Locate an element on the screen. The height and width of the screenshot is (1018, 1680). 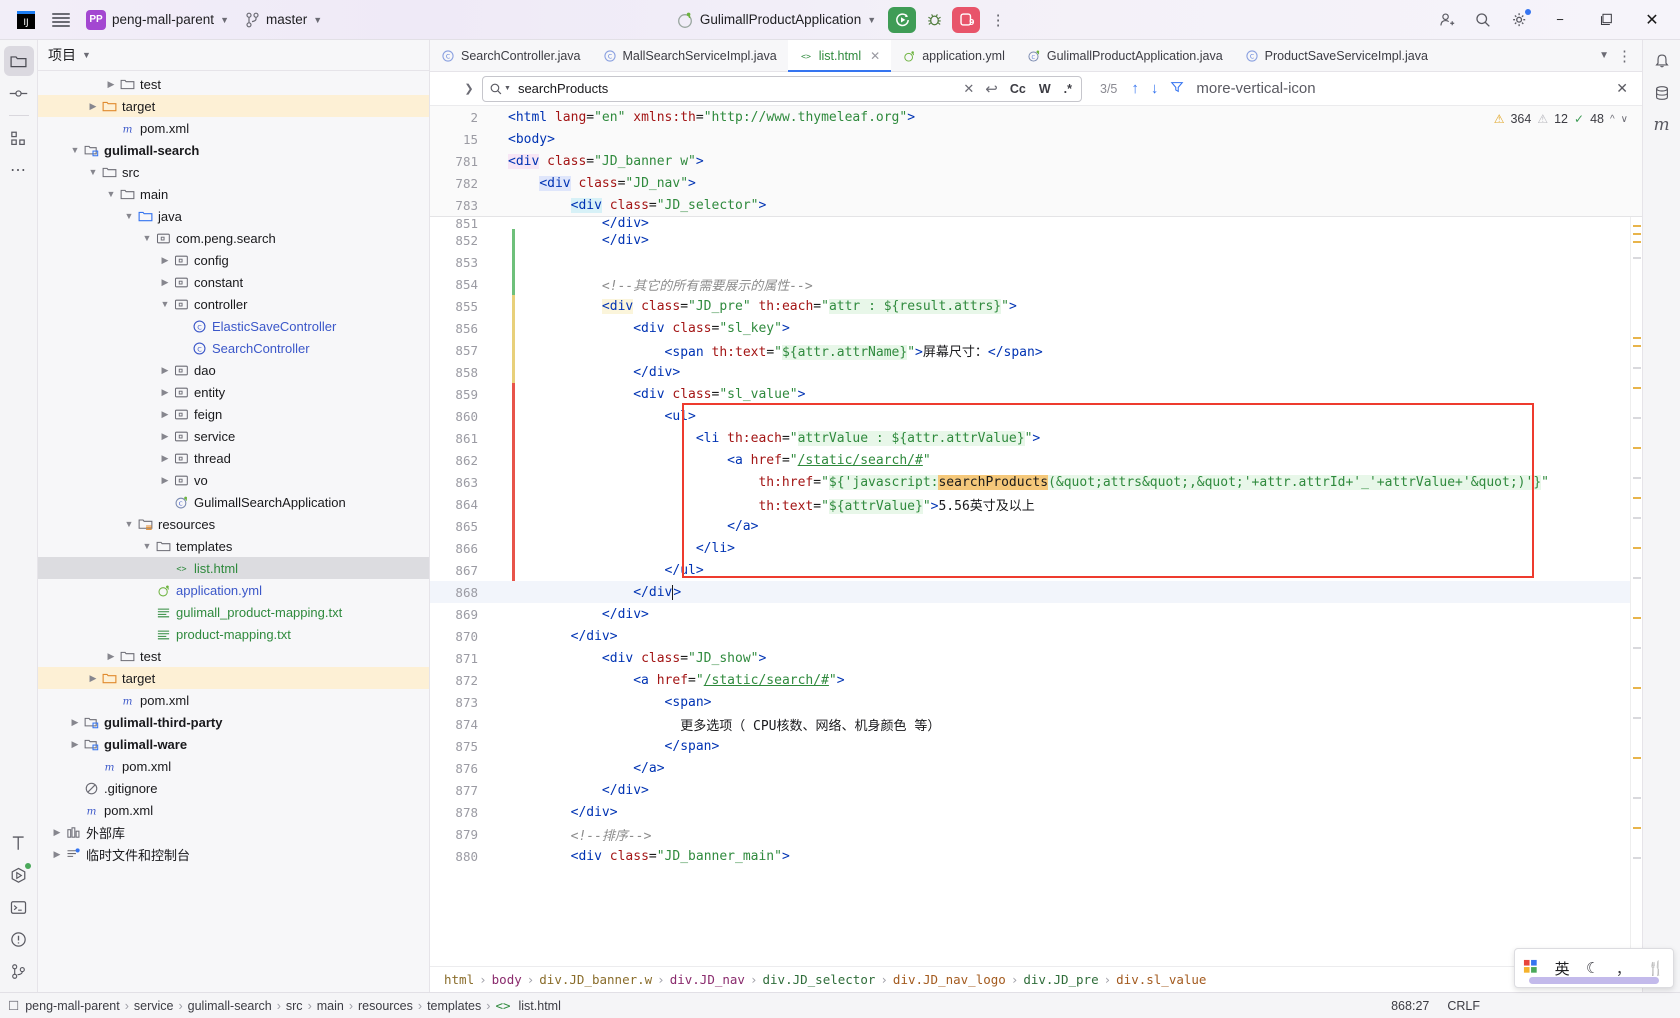
line-number: 863 is located at coordinates (460, 482).